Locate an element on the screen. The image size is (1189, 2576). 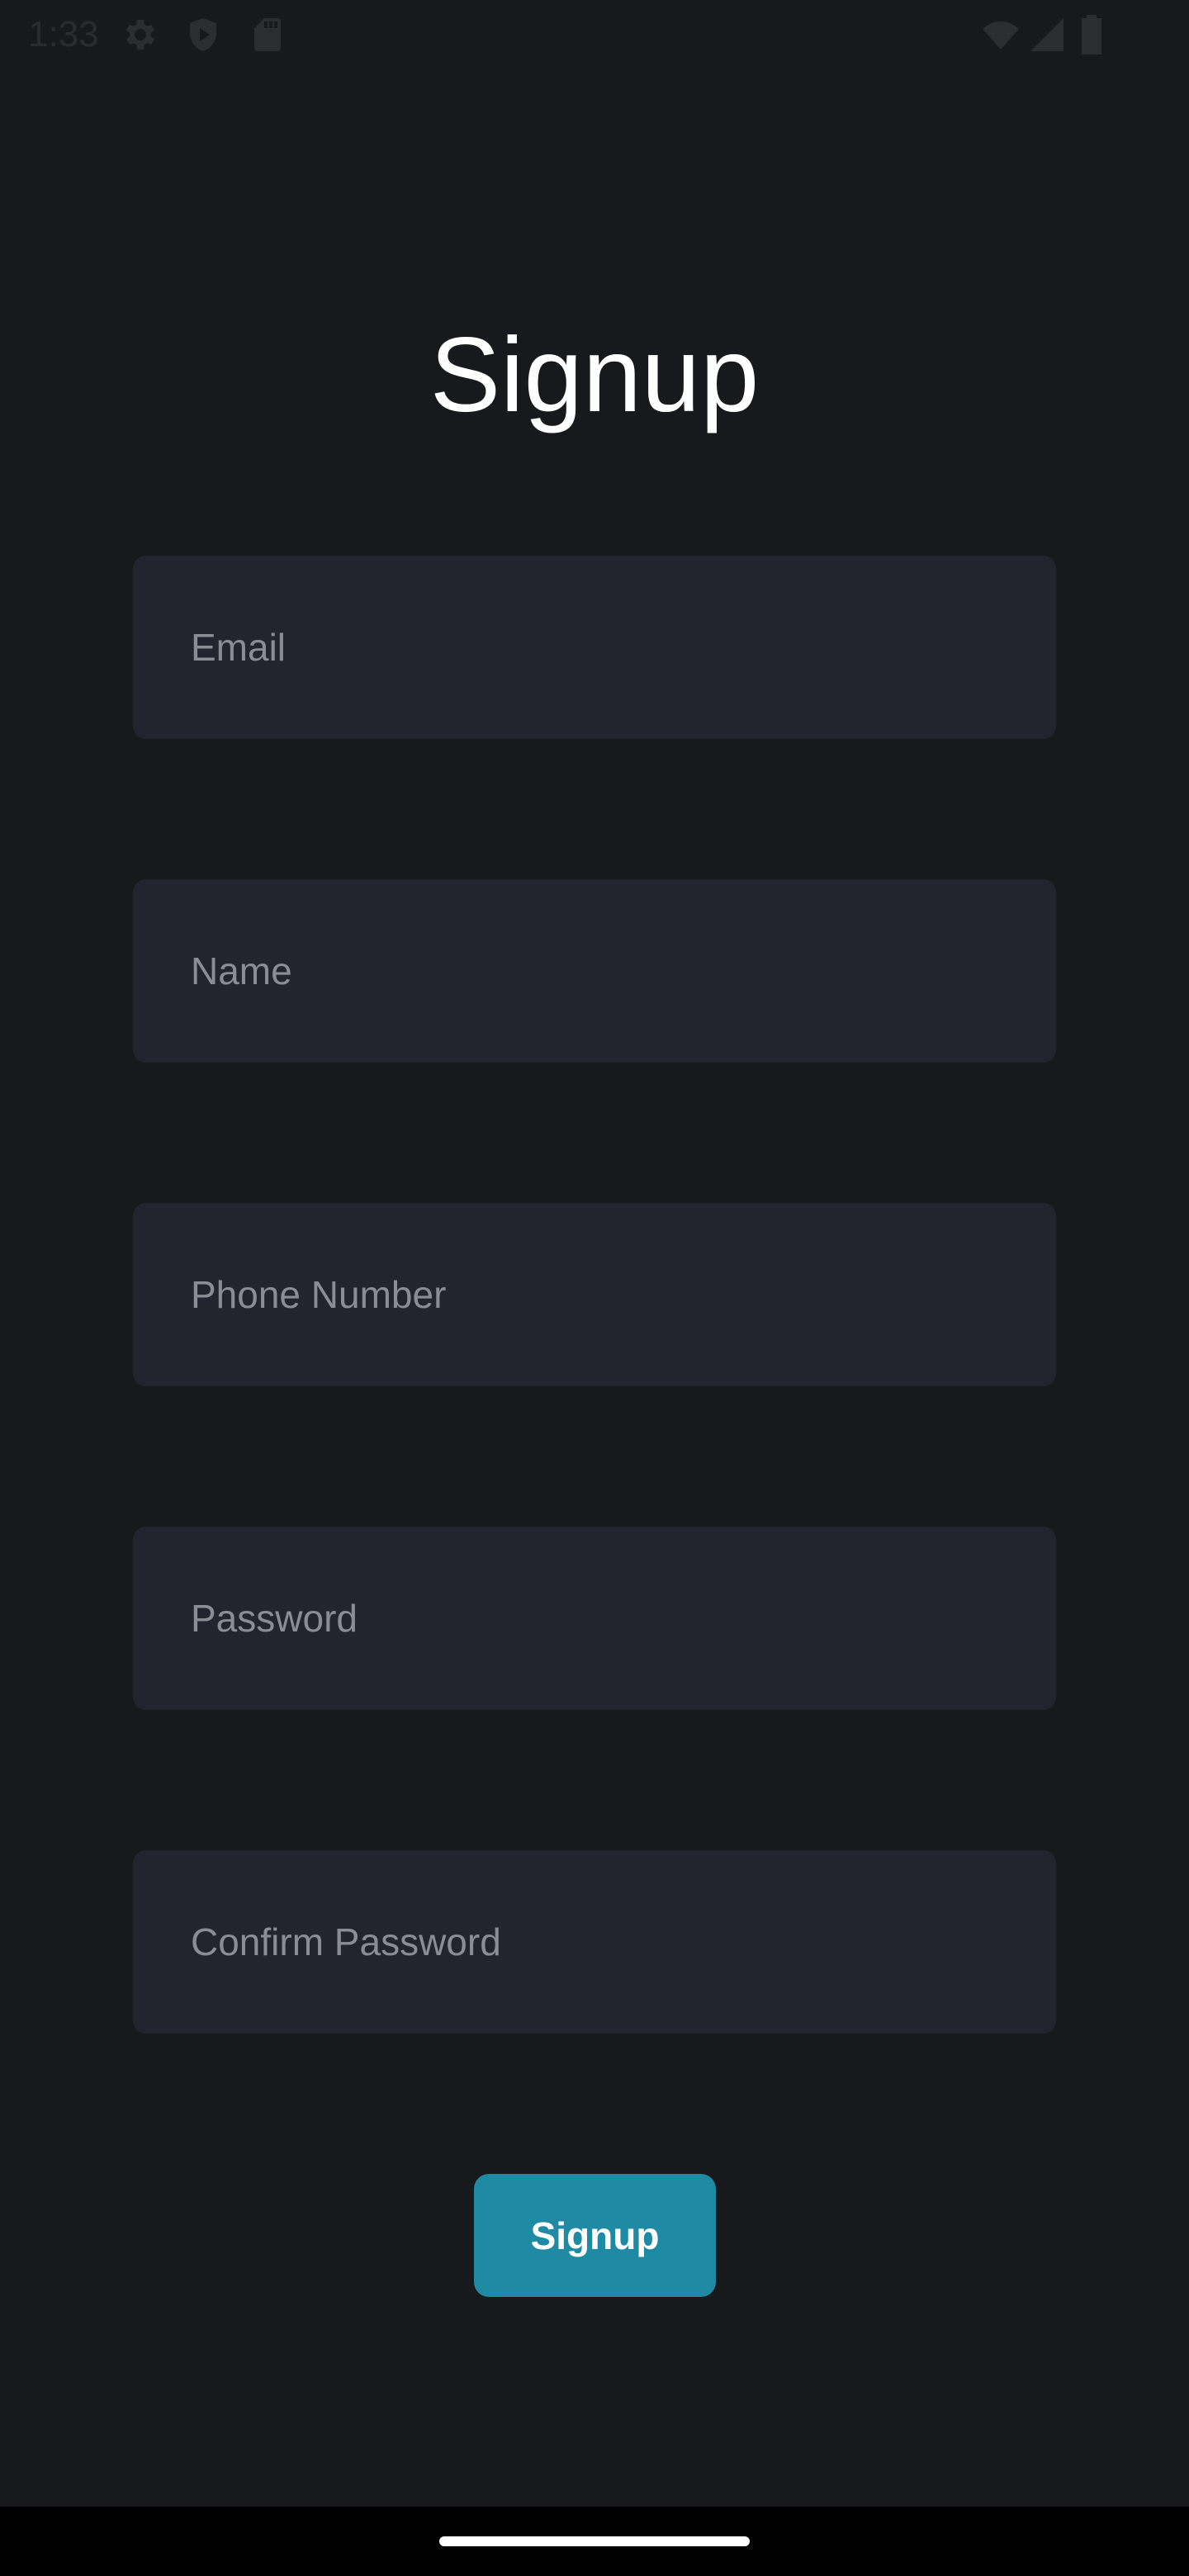
confirm-password-field is located at coordinates (594, 1942).